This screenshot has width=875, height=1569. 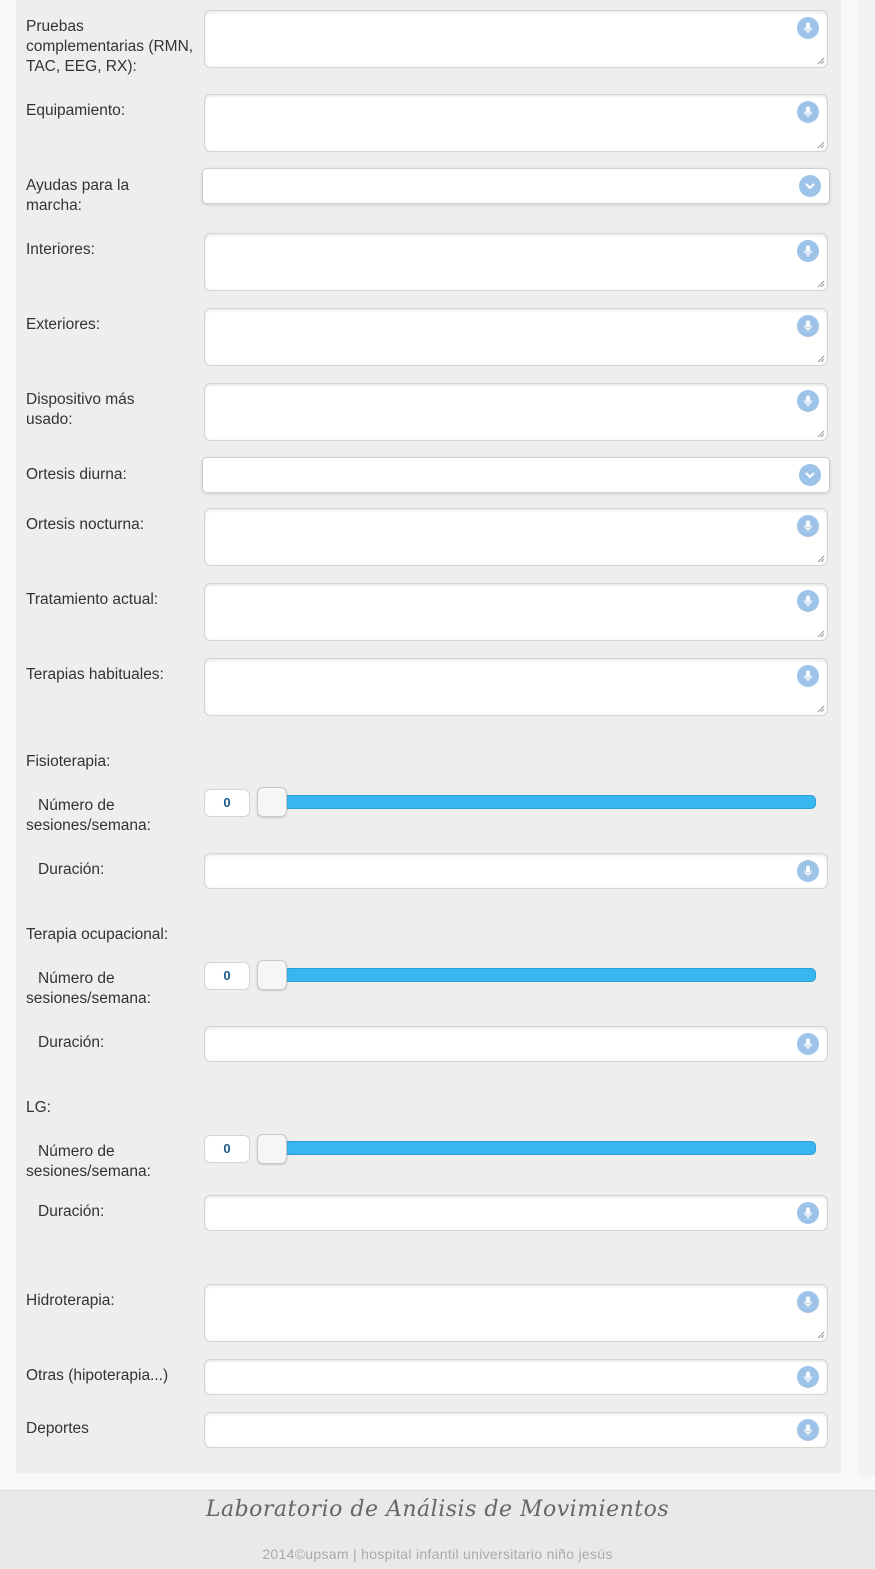 What do you see at coordinates (97, 1375) in the screenshot?
I see `otras-label: Otras (hipoterapia...)` at bounding box center [97, 1375].